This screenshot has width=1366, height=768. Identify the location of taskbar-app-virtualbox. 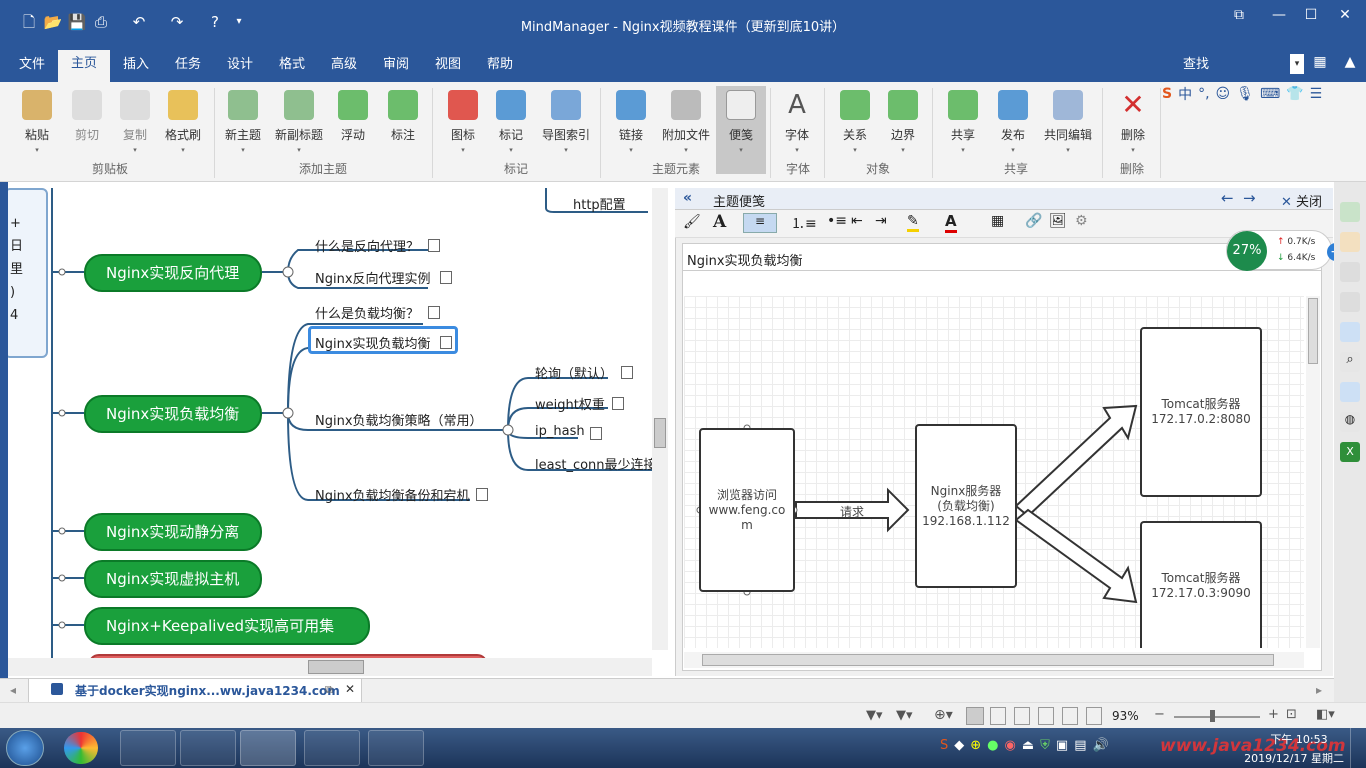
(208, 748).